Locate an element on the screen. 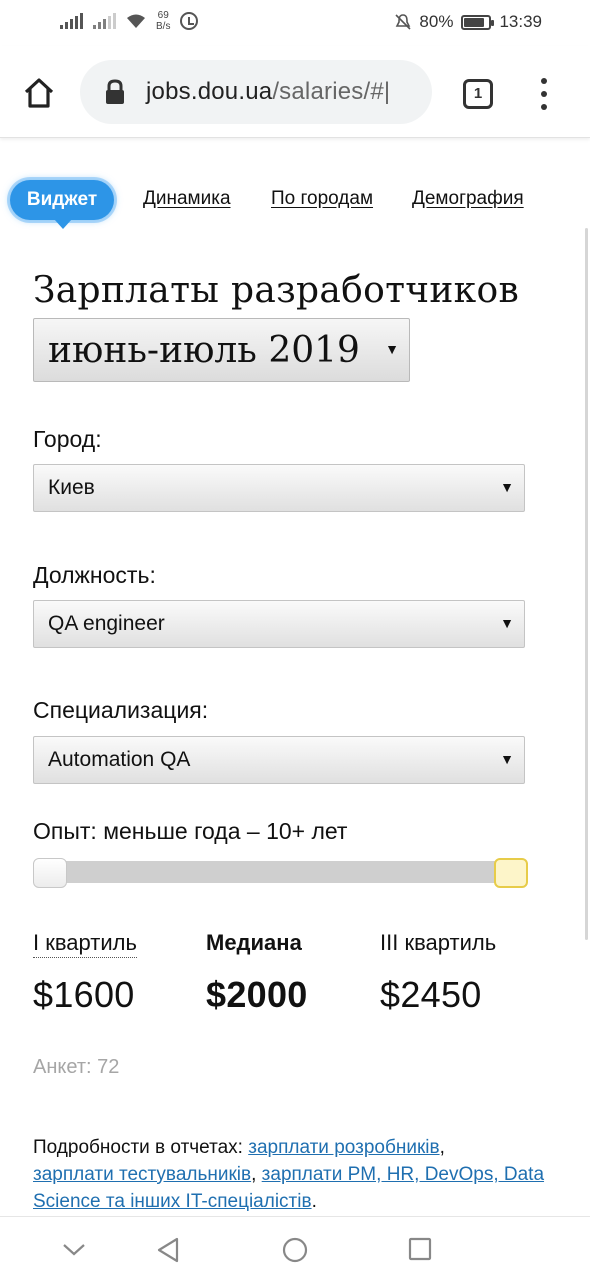 The image size is (590, 1280). q3-label: III квартиль is located at coordinates (438, 942).